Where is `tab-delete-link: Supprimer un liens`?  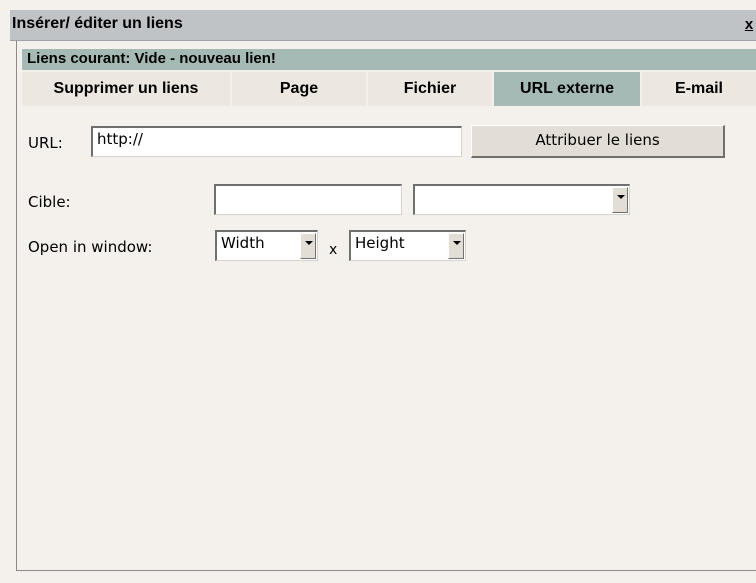
tab-delete-link: Supprimer un liens is located at coordinates (126, 89).